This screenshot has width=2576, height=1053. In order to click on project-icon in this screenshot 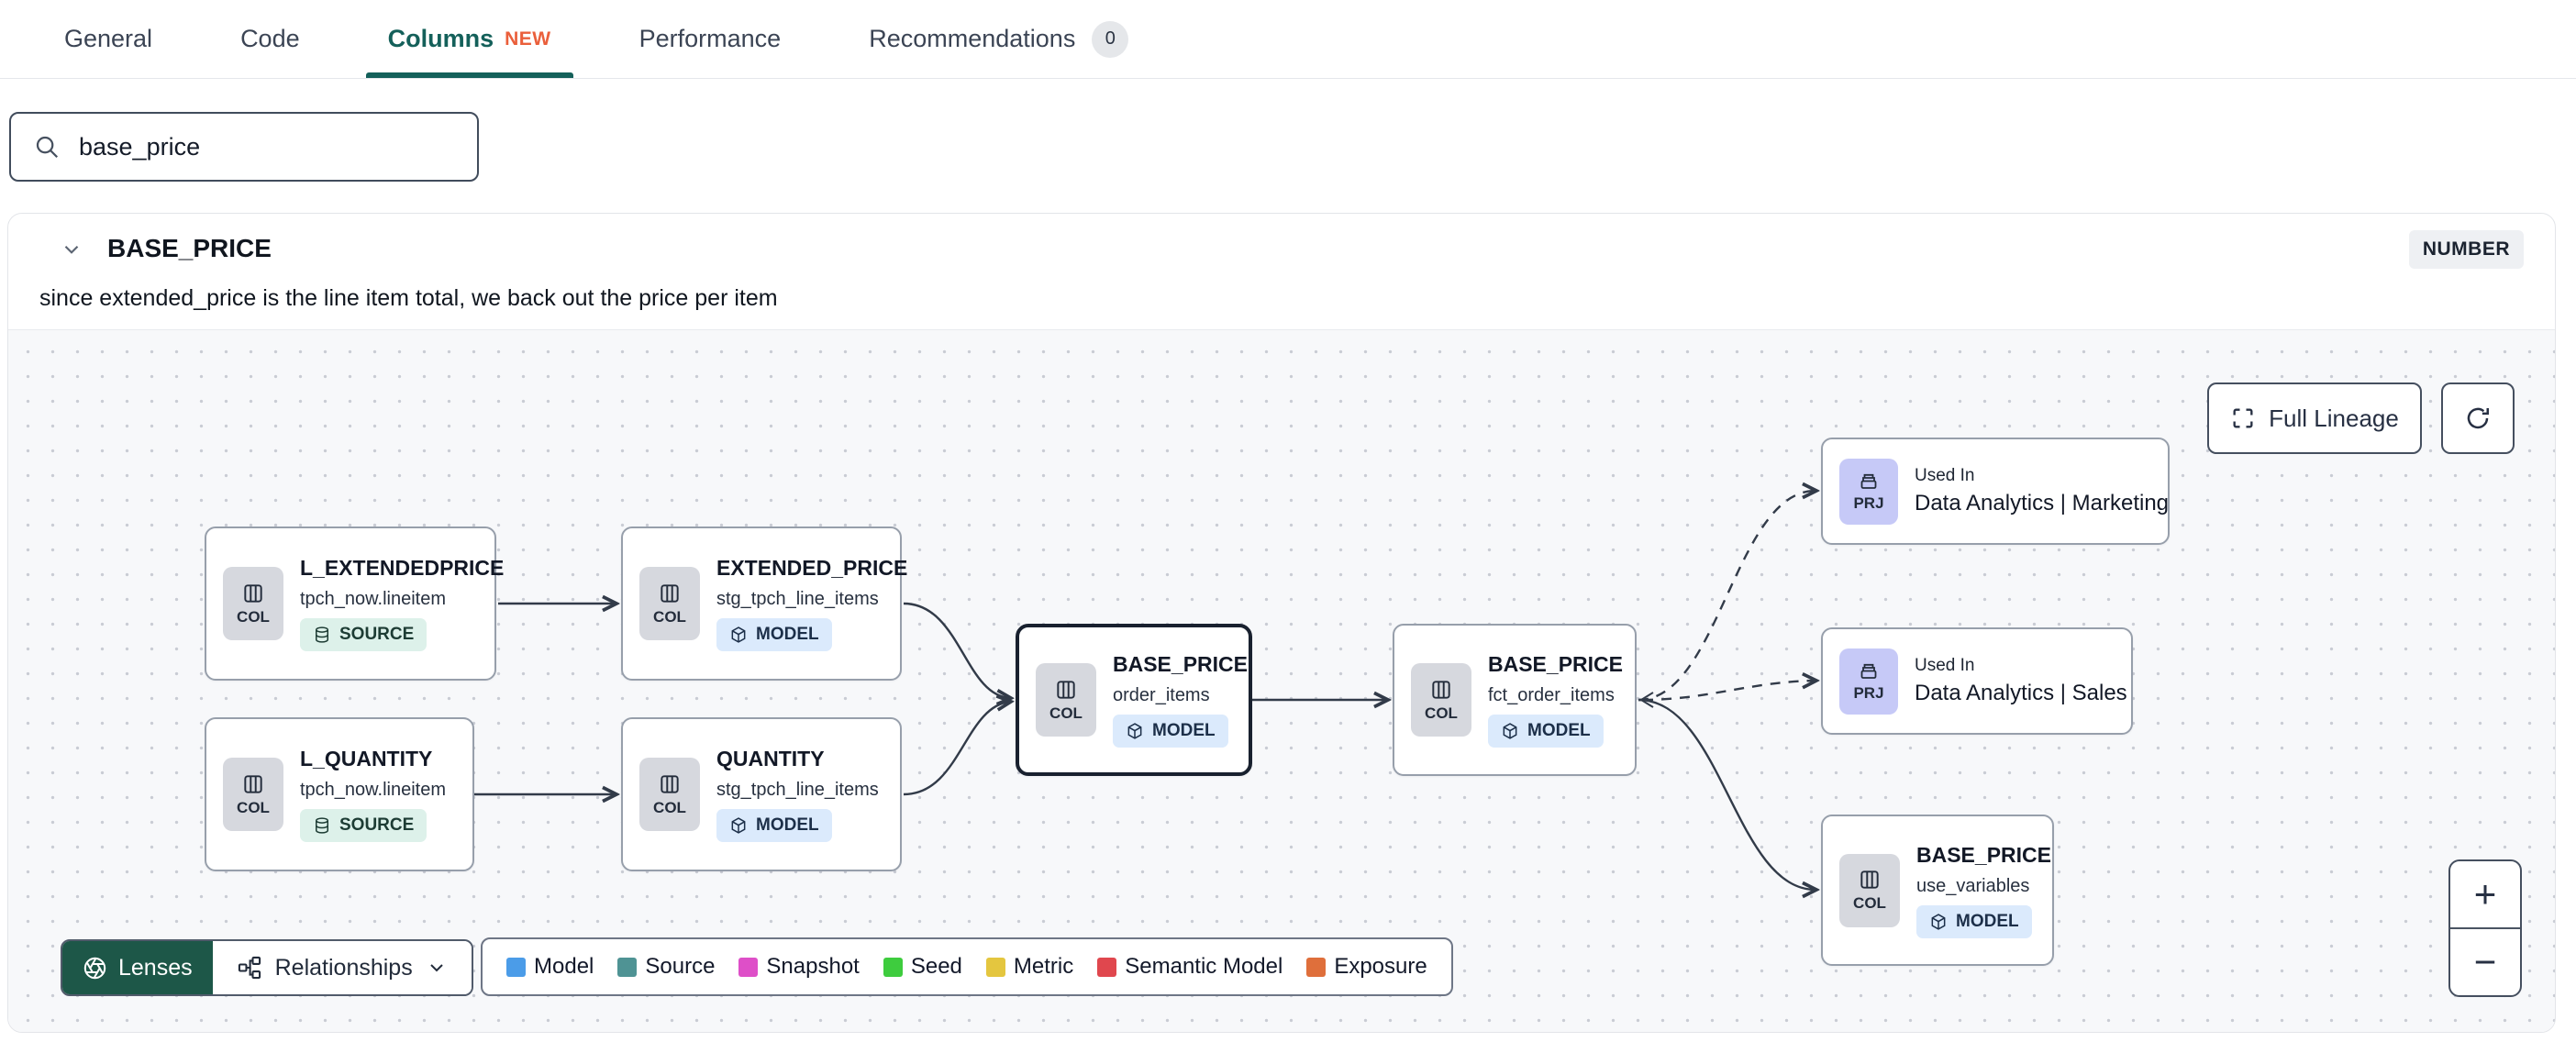, I will do `click(1868, 671)`.